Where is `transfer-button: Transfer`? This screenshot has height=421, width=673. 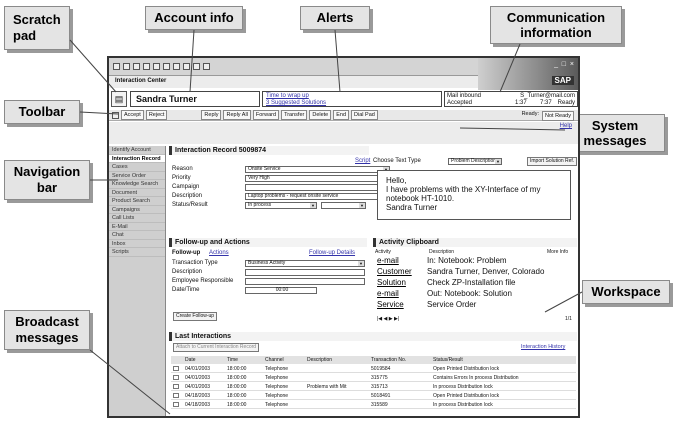
transfer-button: Transfer is located at coordinates (294, 115).